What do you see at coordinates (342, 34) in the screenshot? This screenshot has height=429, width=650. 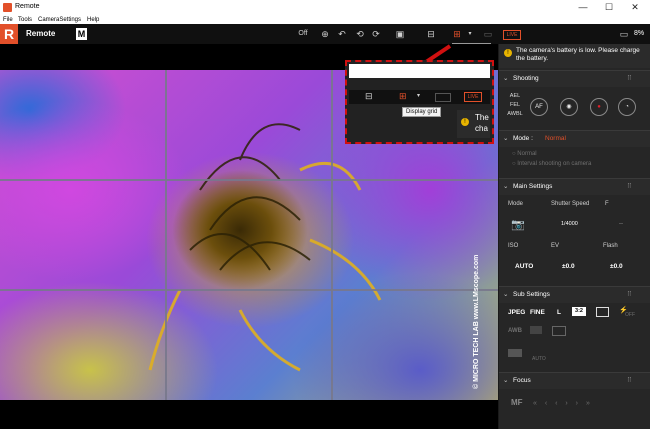 I see `undo-icon: ↶` at bounding box center [342, 34].